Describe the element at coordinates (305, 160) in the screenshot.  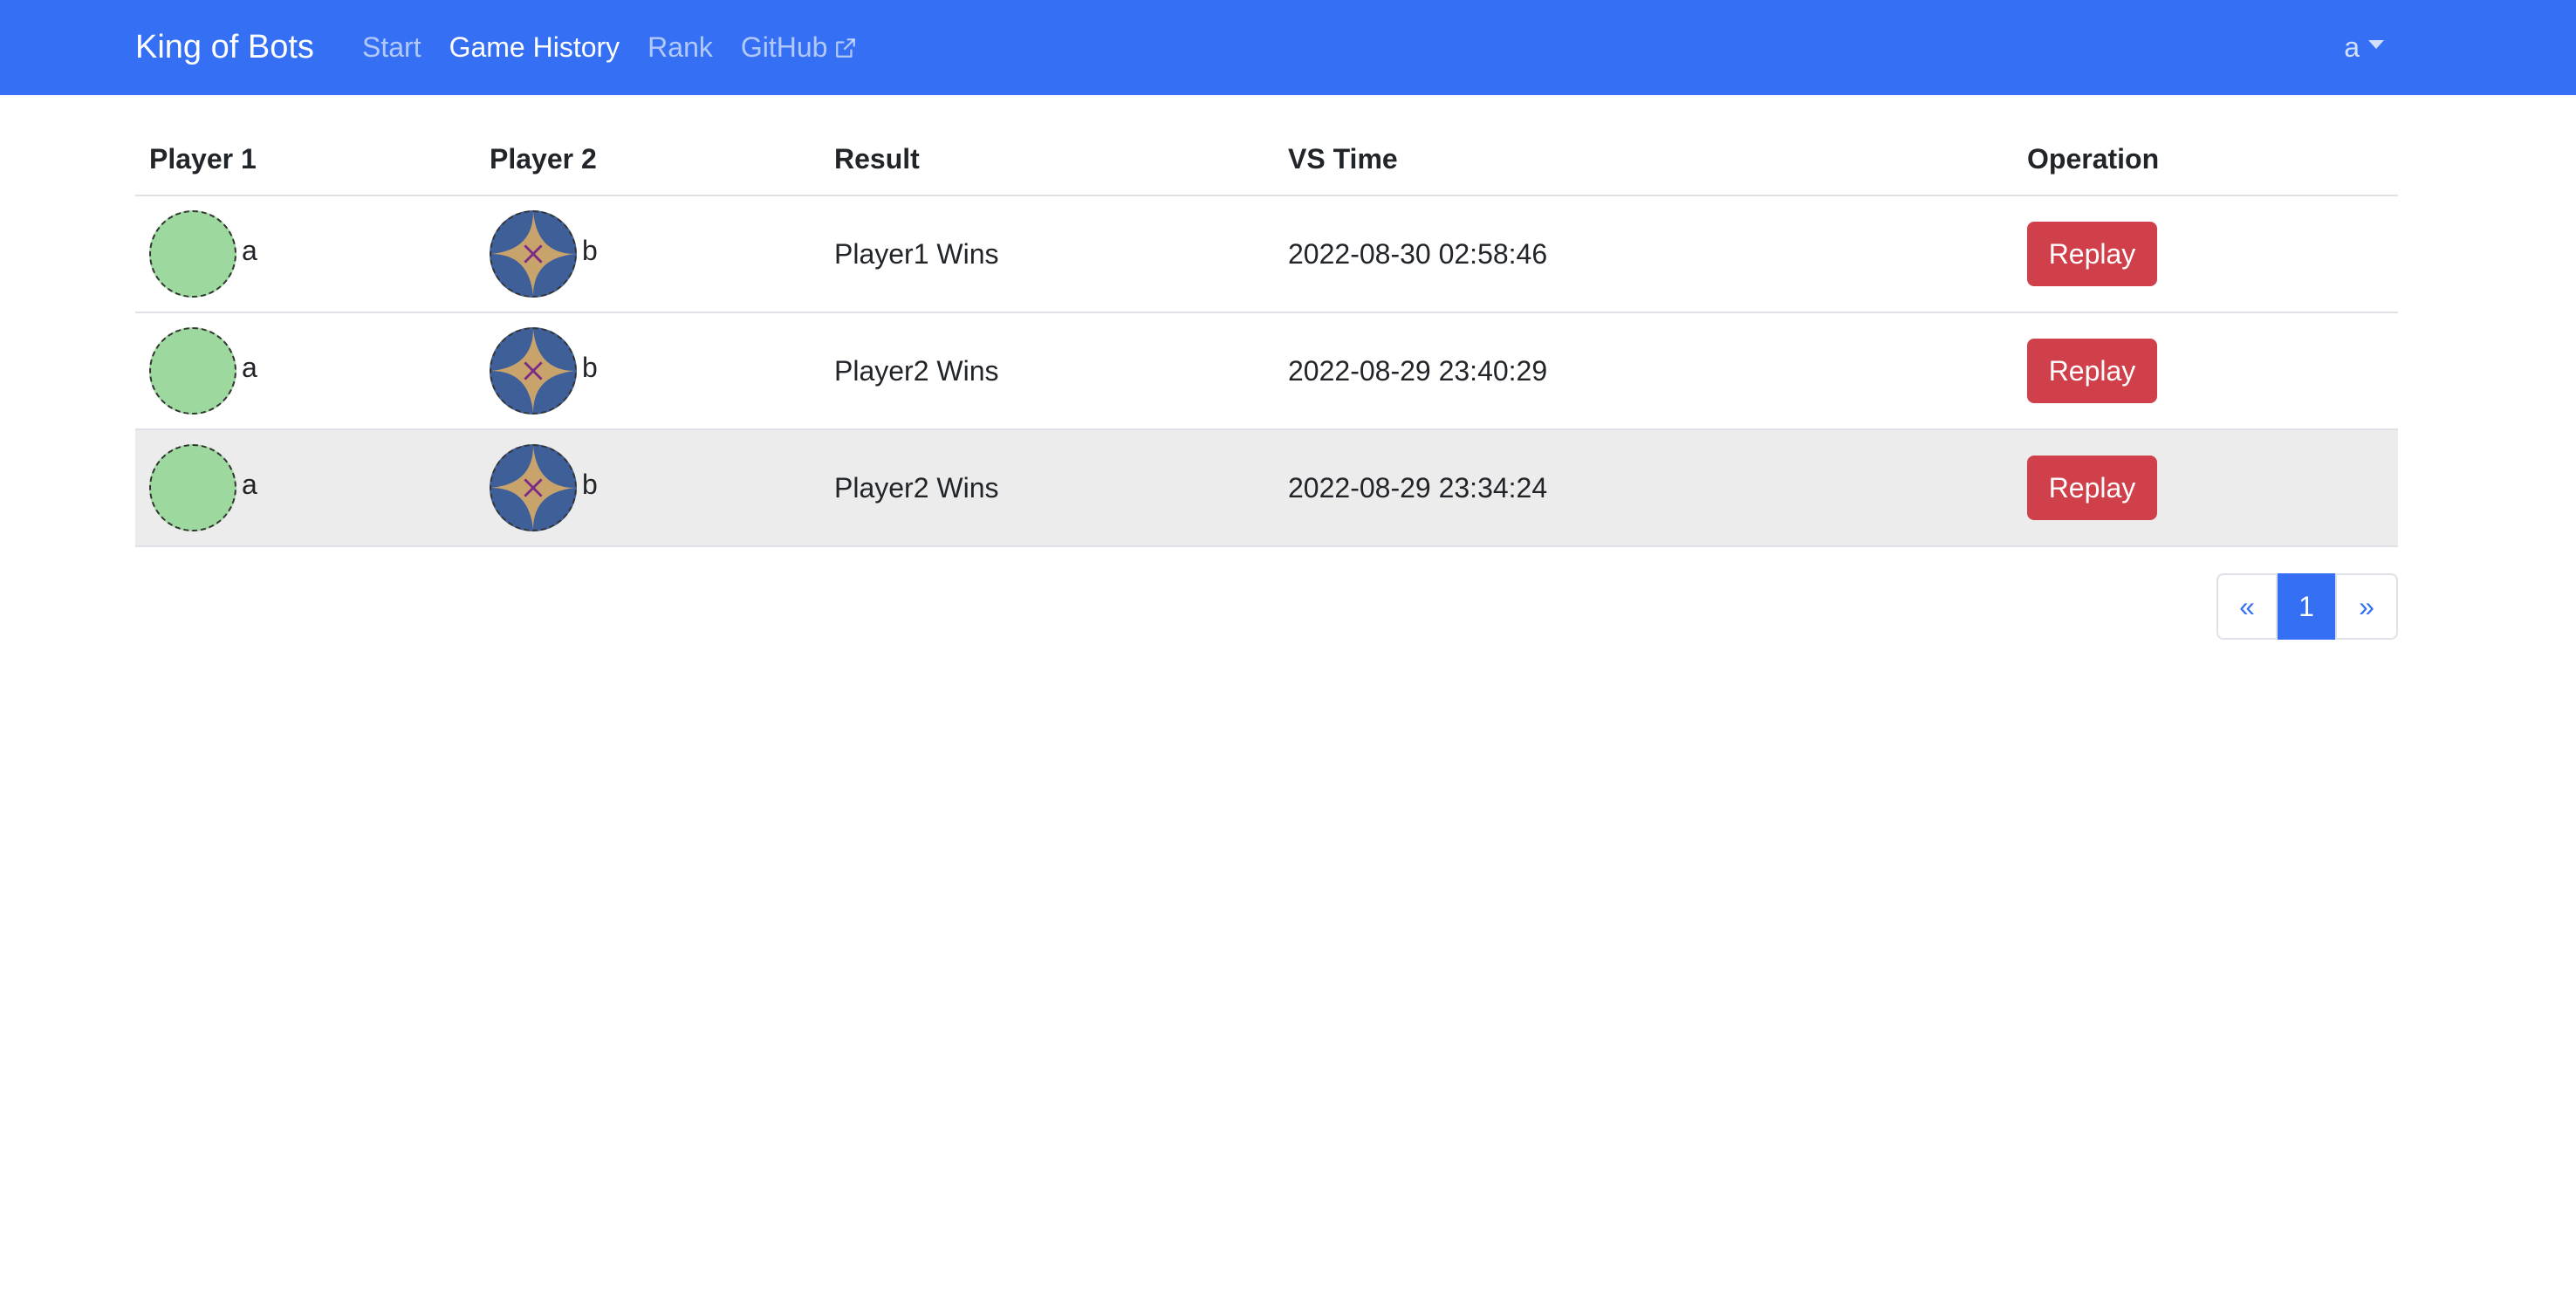
I see `header-player1: Player 1` at that location.